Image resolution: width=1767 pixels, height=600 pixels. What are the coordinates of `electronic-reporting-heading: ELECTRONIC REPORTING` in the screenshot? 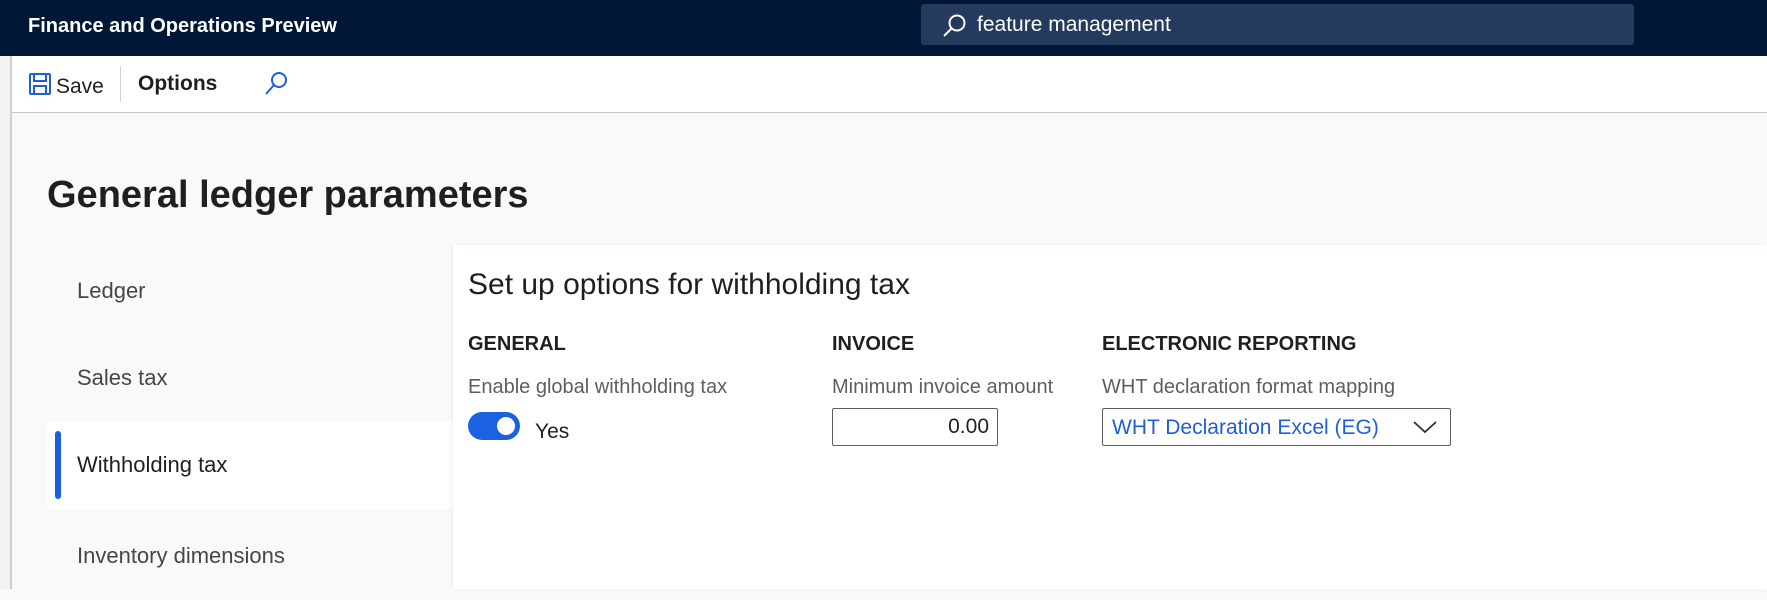 It's located at (1229, 344).